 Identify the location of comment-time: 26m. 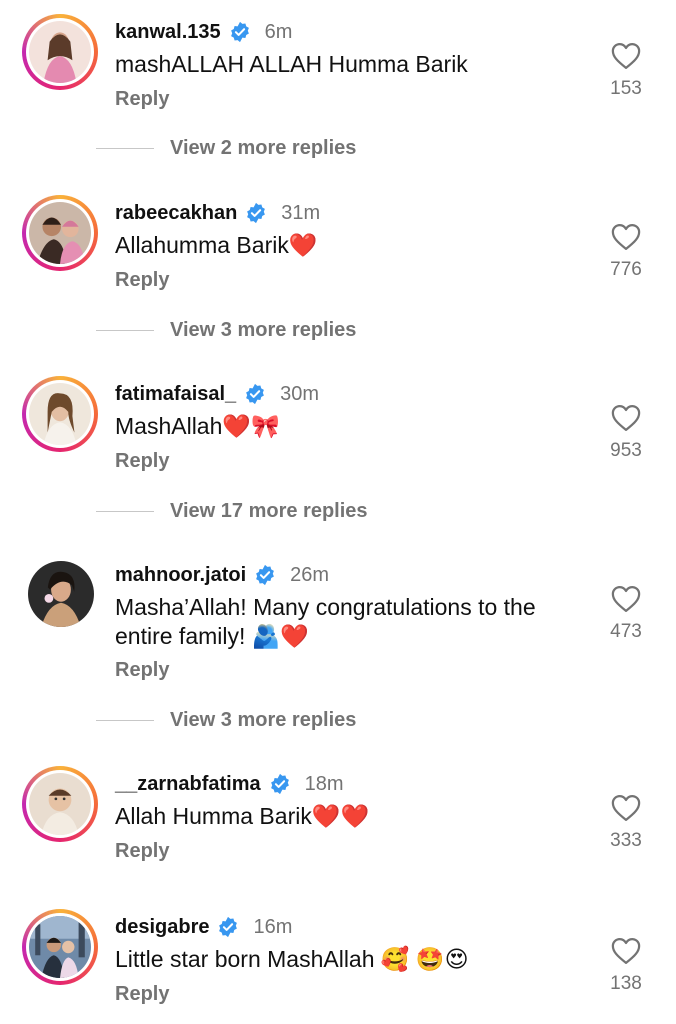
(310, 574).